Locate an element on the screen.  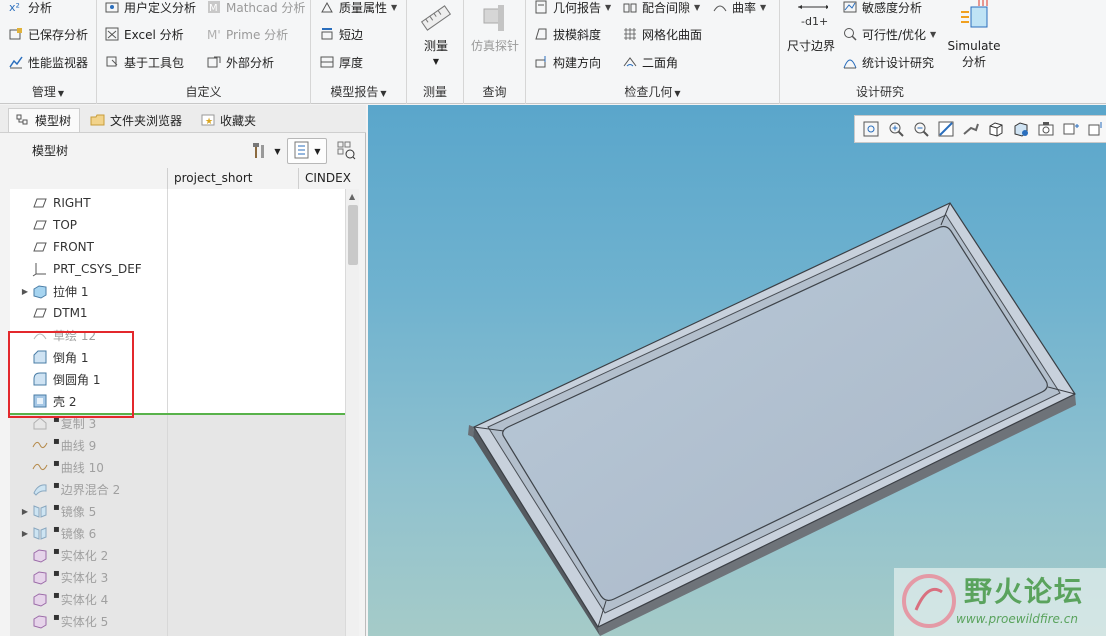
draft-button: 拔模斜度 is located at coordinates (567, 34).